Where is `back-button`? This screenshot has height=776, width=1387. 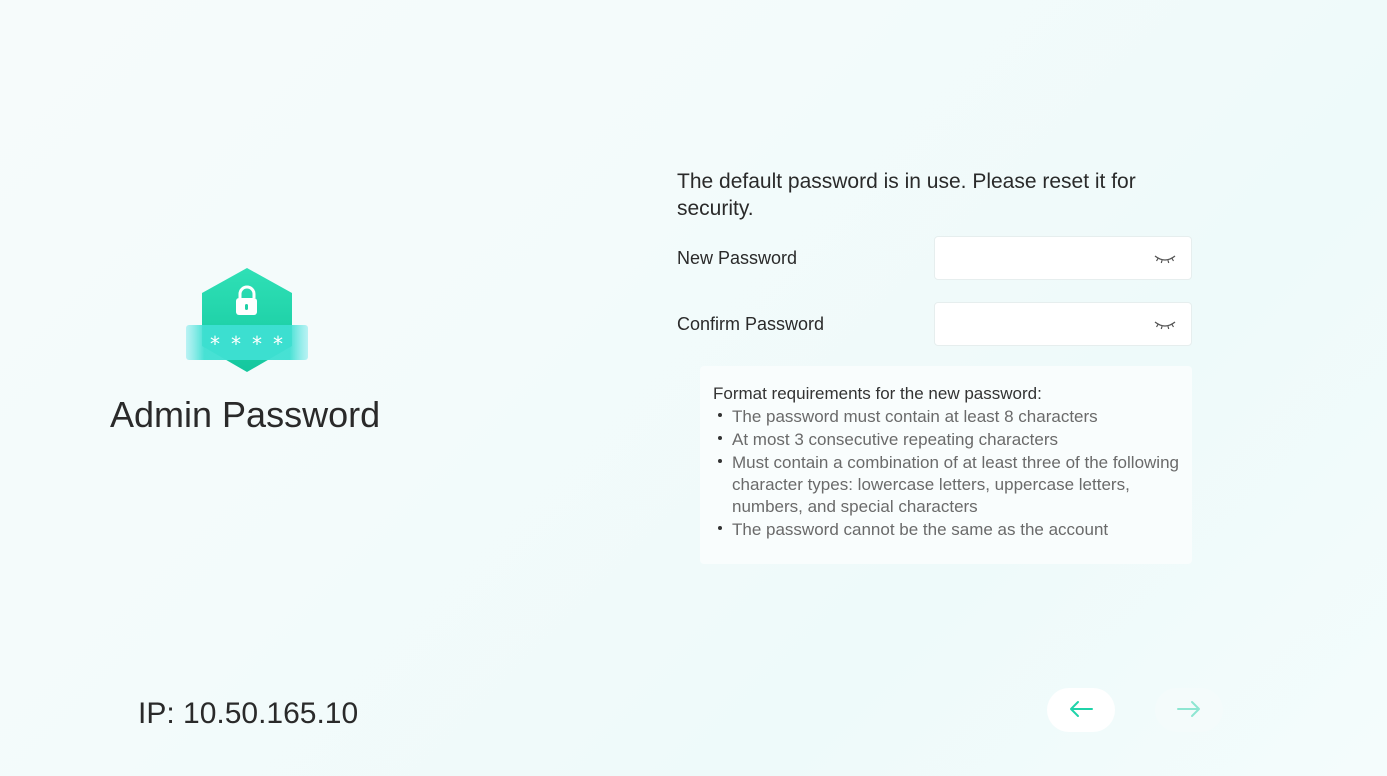 back-button is located at coordinates (1081, 710).